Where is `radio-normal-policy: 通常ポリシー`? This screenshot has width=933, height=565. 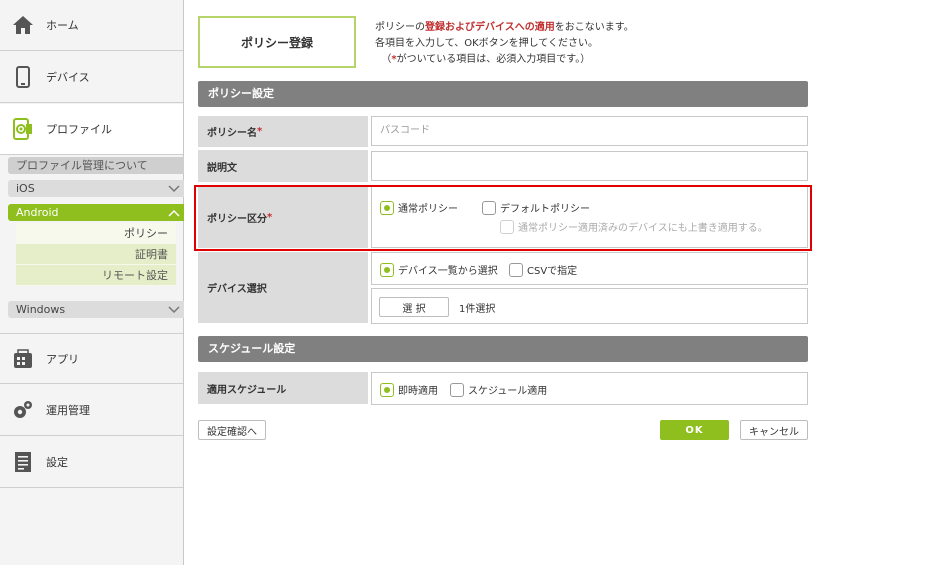
radio-normal-policy: 通常ポリシー is located at coordinates (419, 207).